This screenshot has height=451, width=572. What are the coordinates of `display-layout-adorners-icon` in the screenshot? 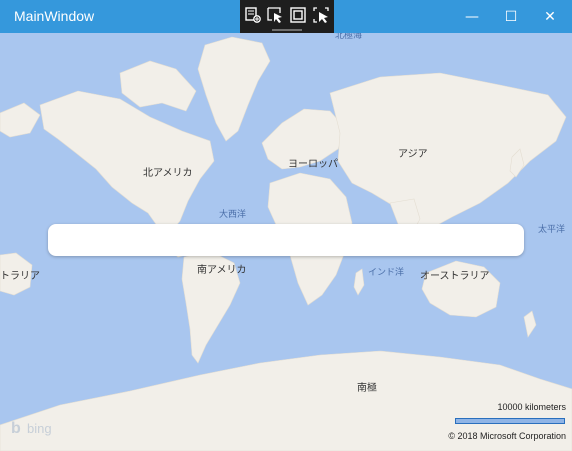 It's located at (298, 15).